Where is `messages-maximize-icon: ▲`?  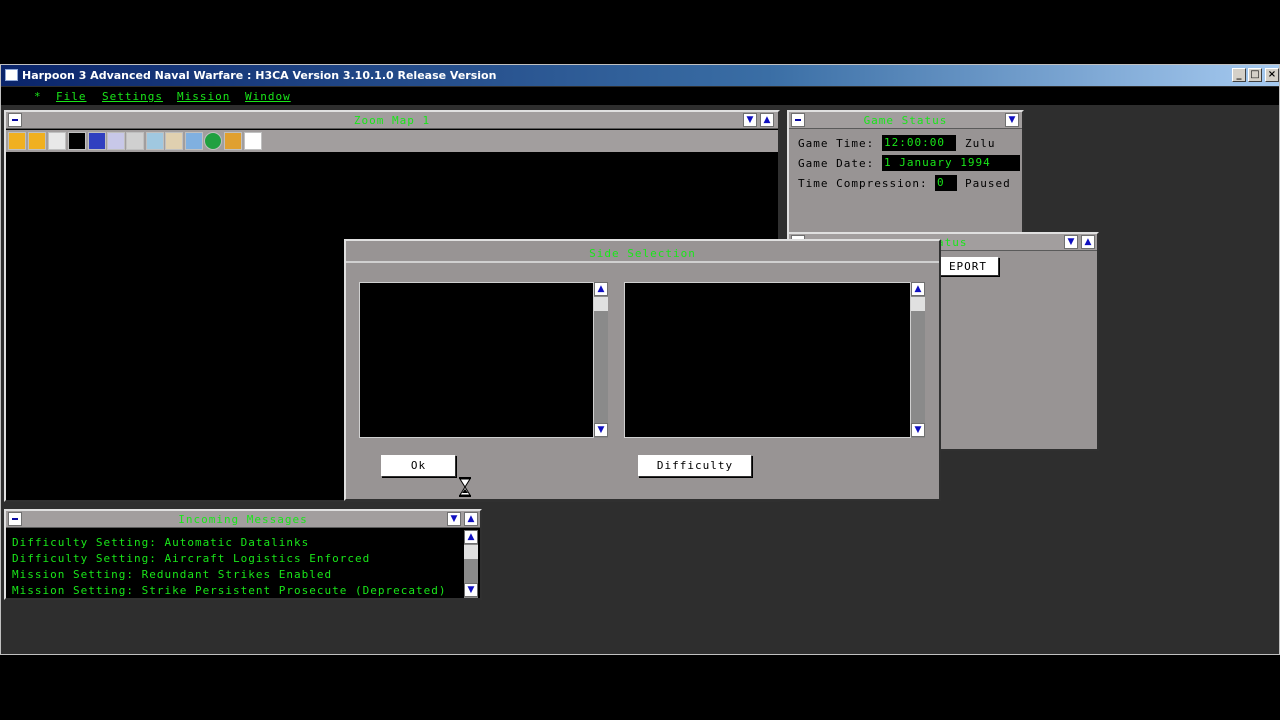 messages-maximize-icon: ▲ is located at coordinates (471, 519).